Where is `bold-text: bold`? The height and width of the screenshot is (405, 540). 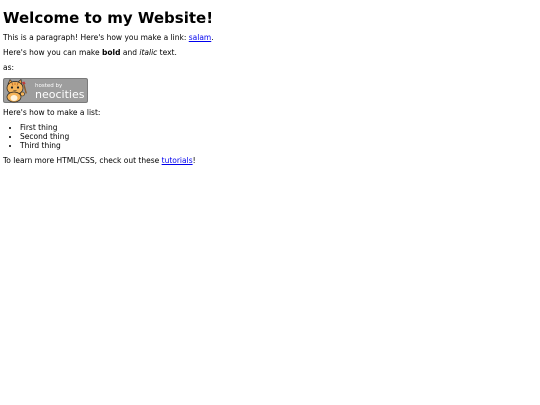
bold-text: bold is located at coordinates (111, 52).